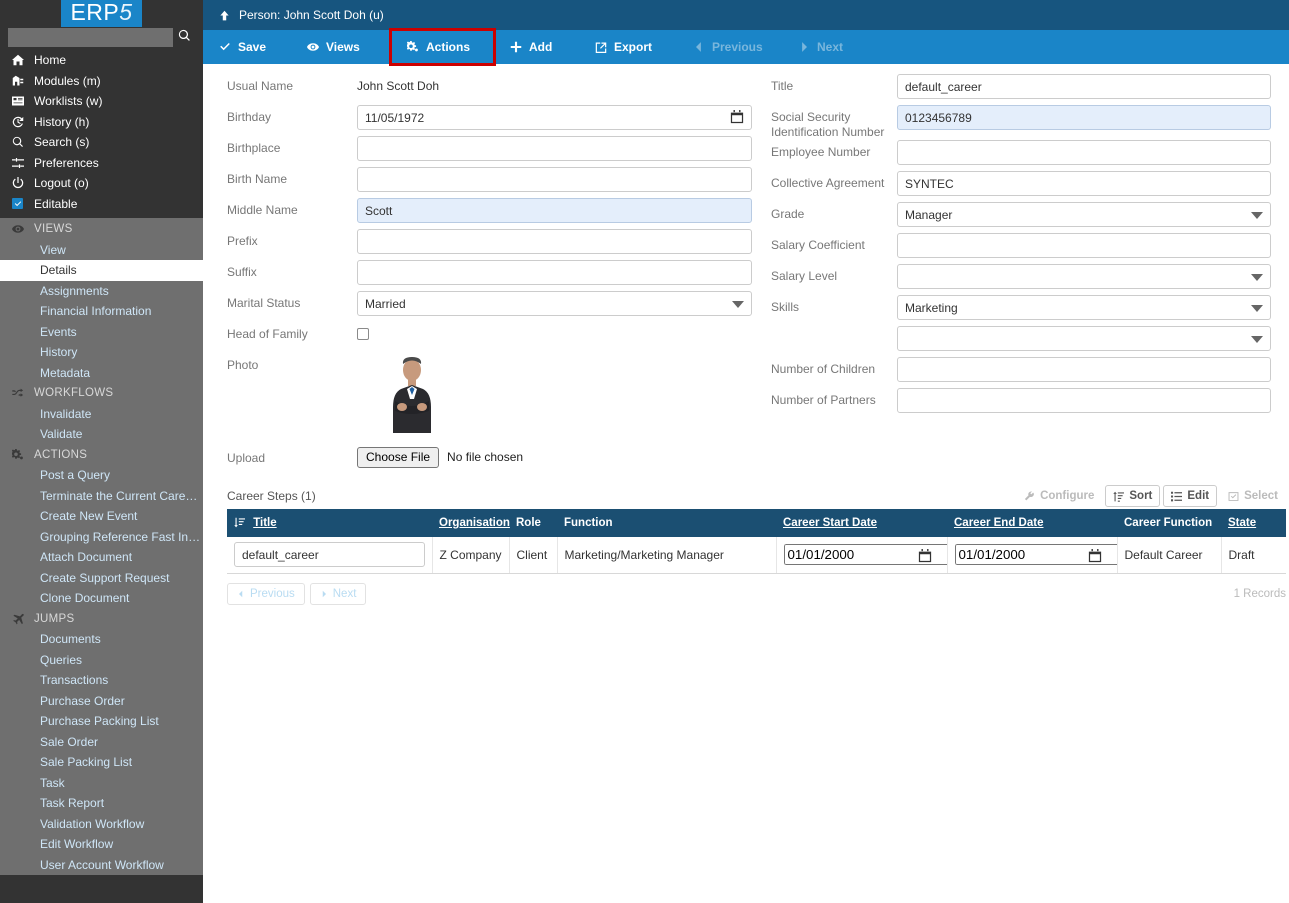 This screenshot has width=1289, height=903. I want to click on sidebar-subitem-validation-workflow: Validation Workflow, so click(101, 824).